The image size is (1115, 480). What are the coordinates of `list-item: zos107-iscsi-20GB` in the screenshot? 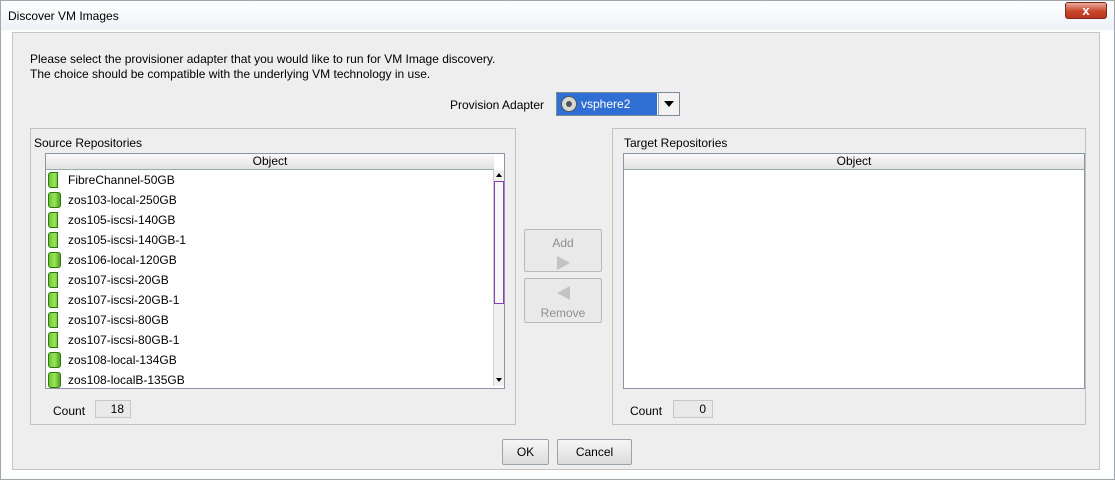 It's located at (268, 280).